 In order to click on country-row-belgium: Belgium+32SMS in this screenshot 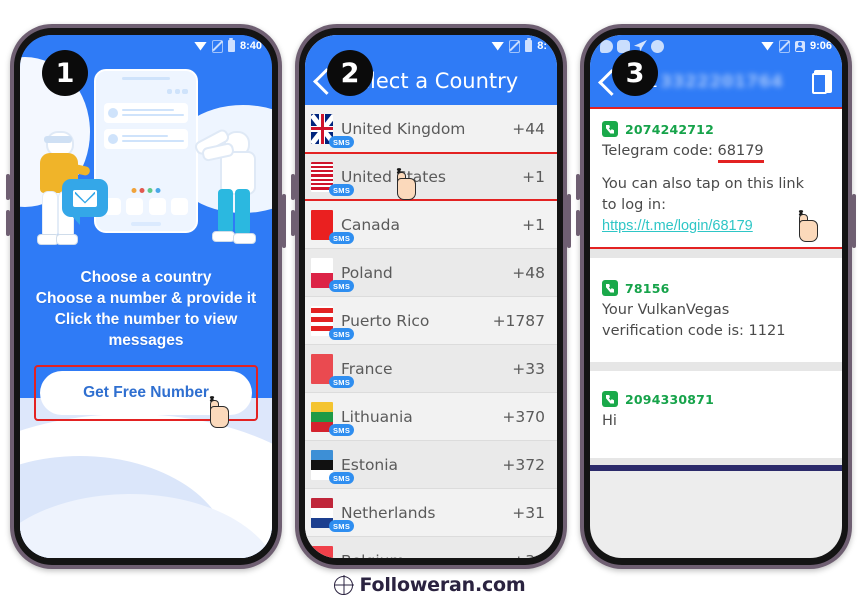, I will do `click(431, 547)`.